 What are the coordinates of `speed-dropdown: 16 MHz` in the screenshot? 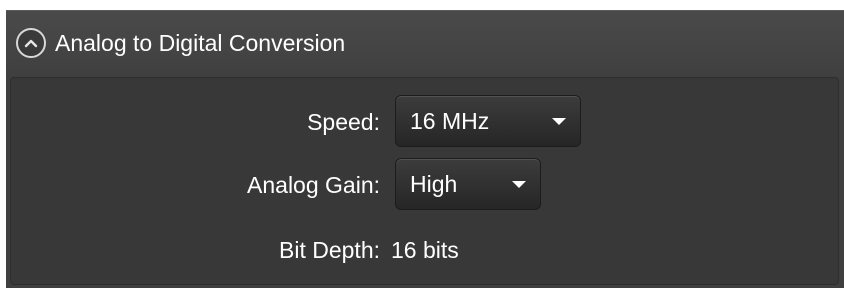 It's located at (488, 121).